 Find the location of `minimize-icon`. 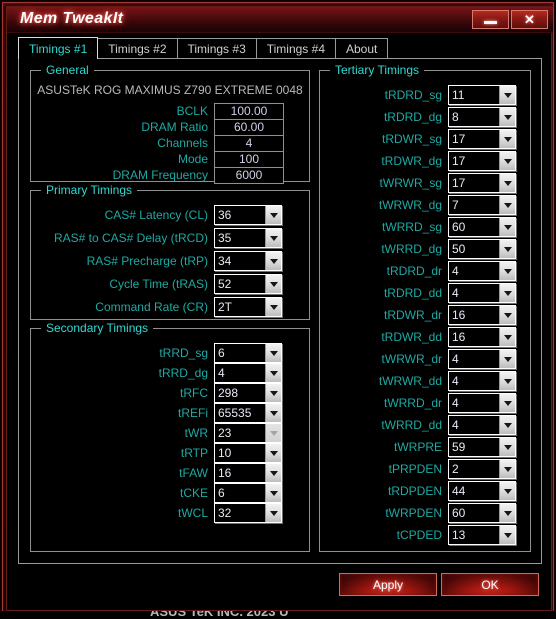

minimize-icon is located at coordinates (490, 22).